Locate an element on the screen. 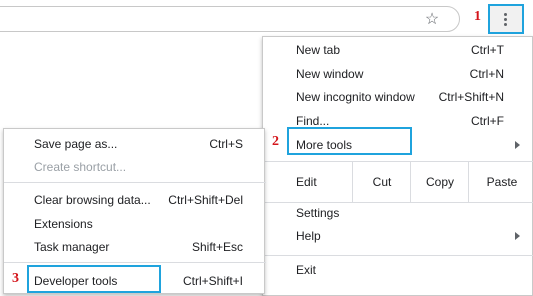 This screenshot has height=296, width=533. chrome-menu-button is located at coordinates (506, 19).